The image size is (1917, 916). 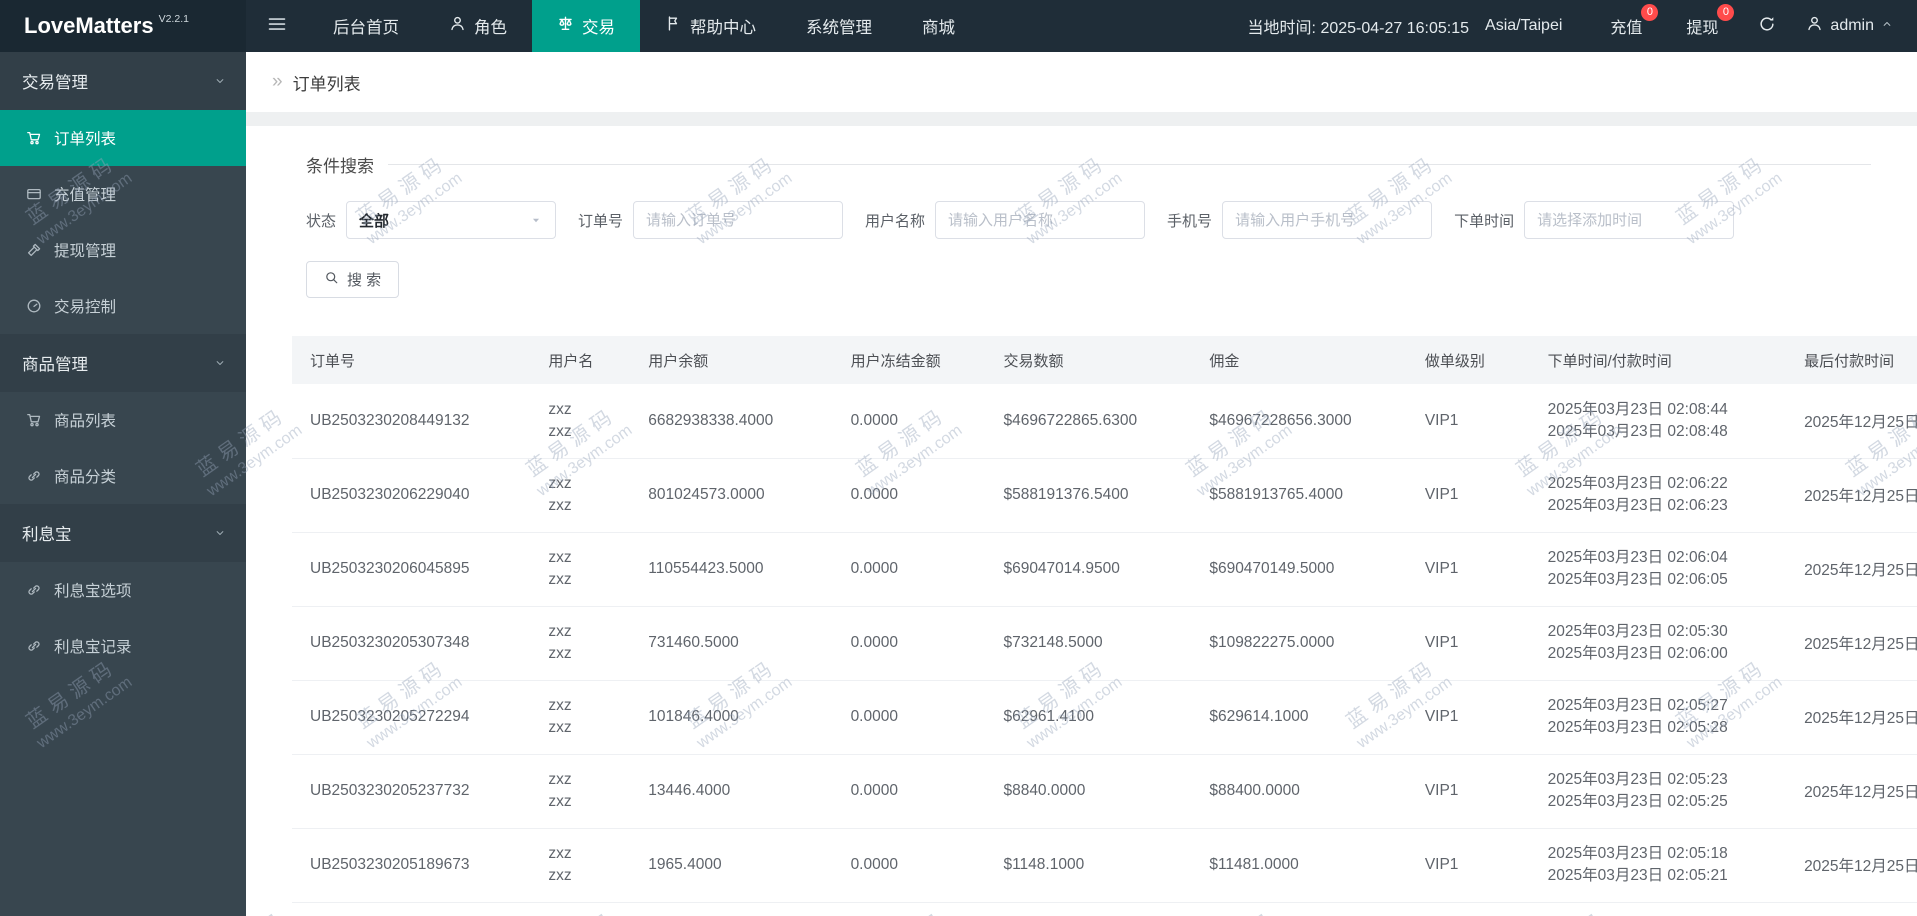 What do you see at coordinates (1088, 421) in the screenshot?
I see `cell-amount: $4696722865.6300` at bounding box center [1088, 421].